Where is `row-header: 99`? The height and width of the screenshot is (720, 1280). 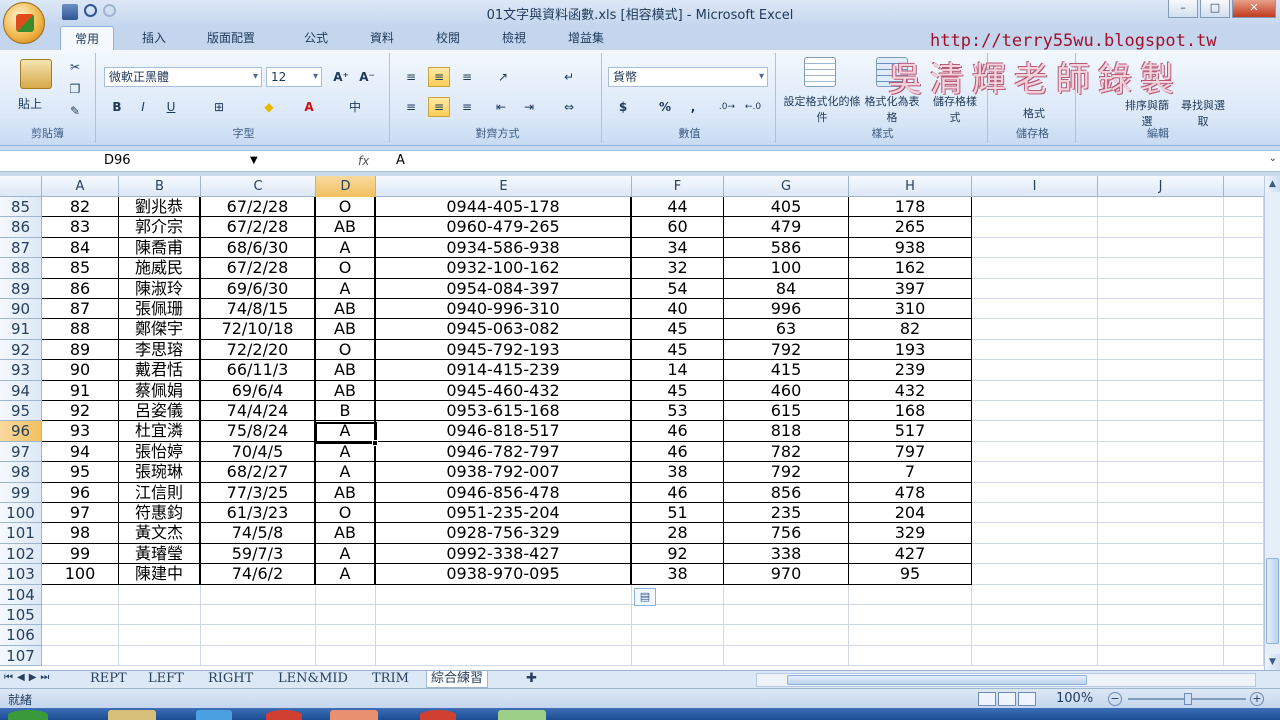
row-header: 99 is located at coordinates (21, 492).